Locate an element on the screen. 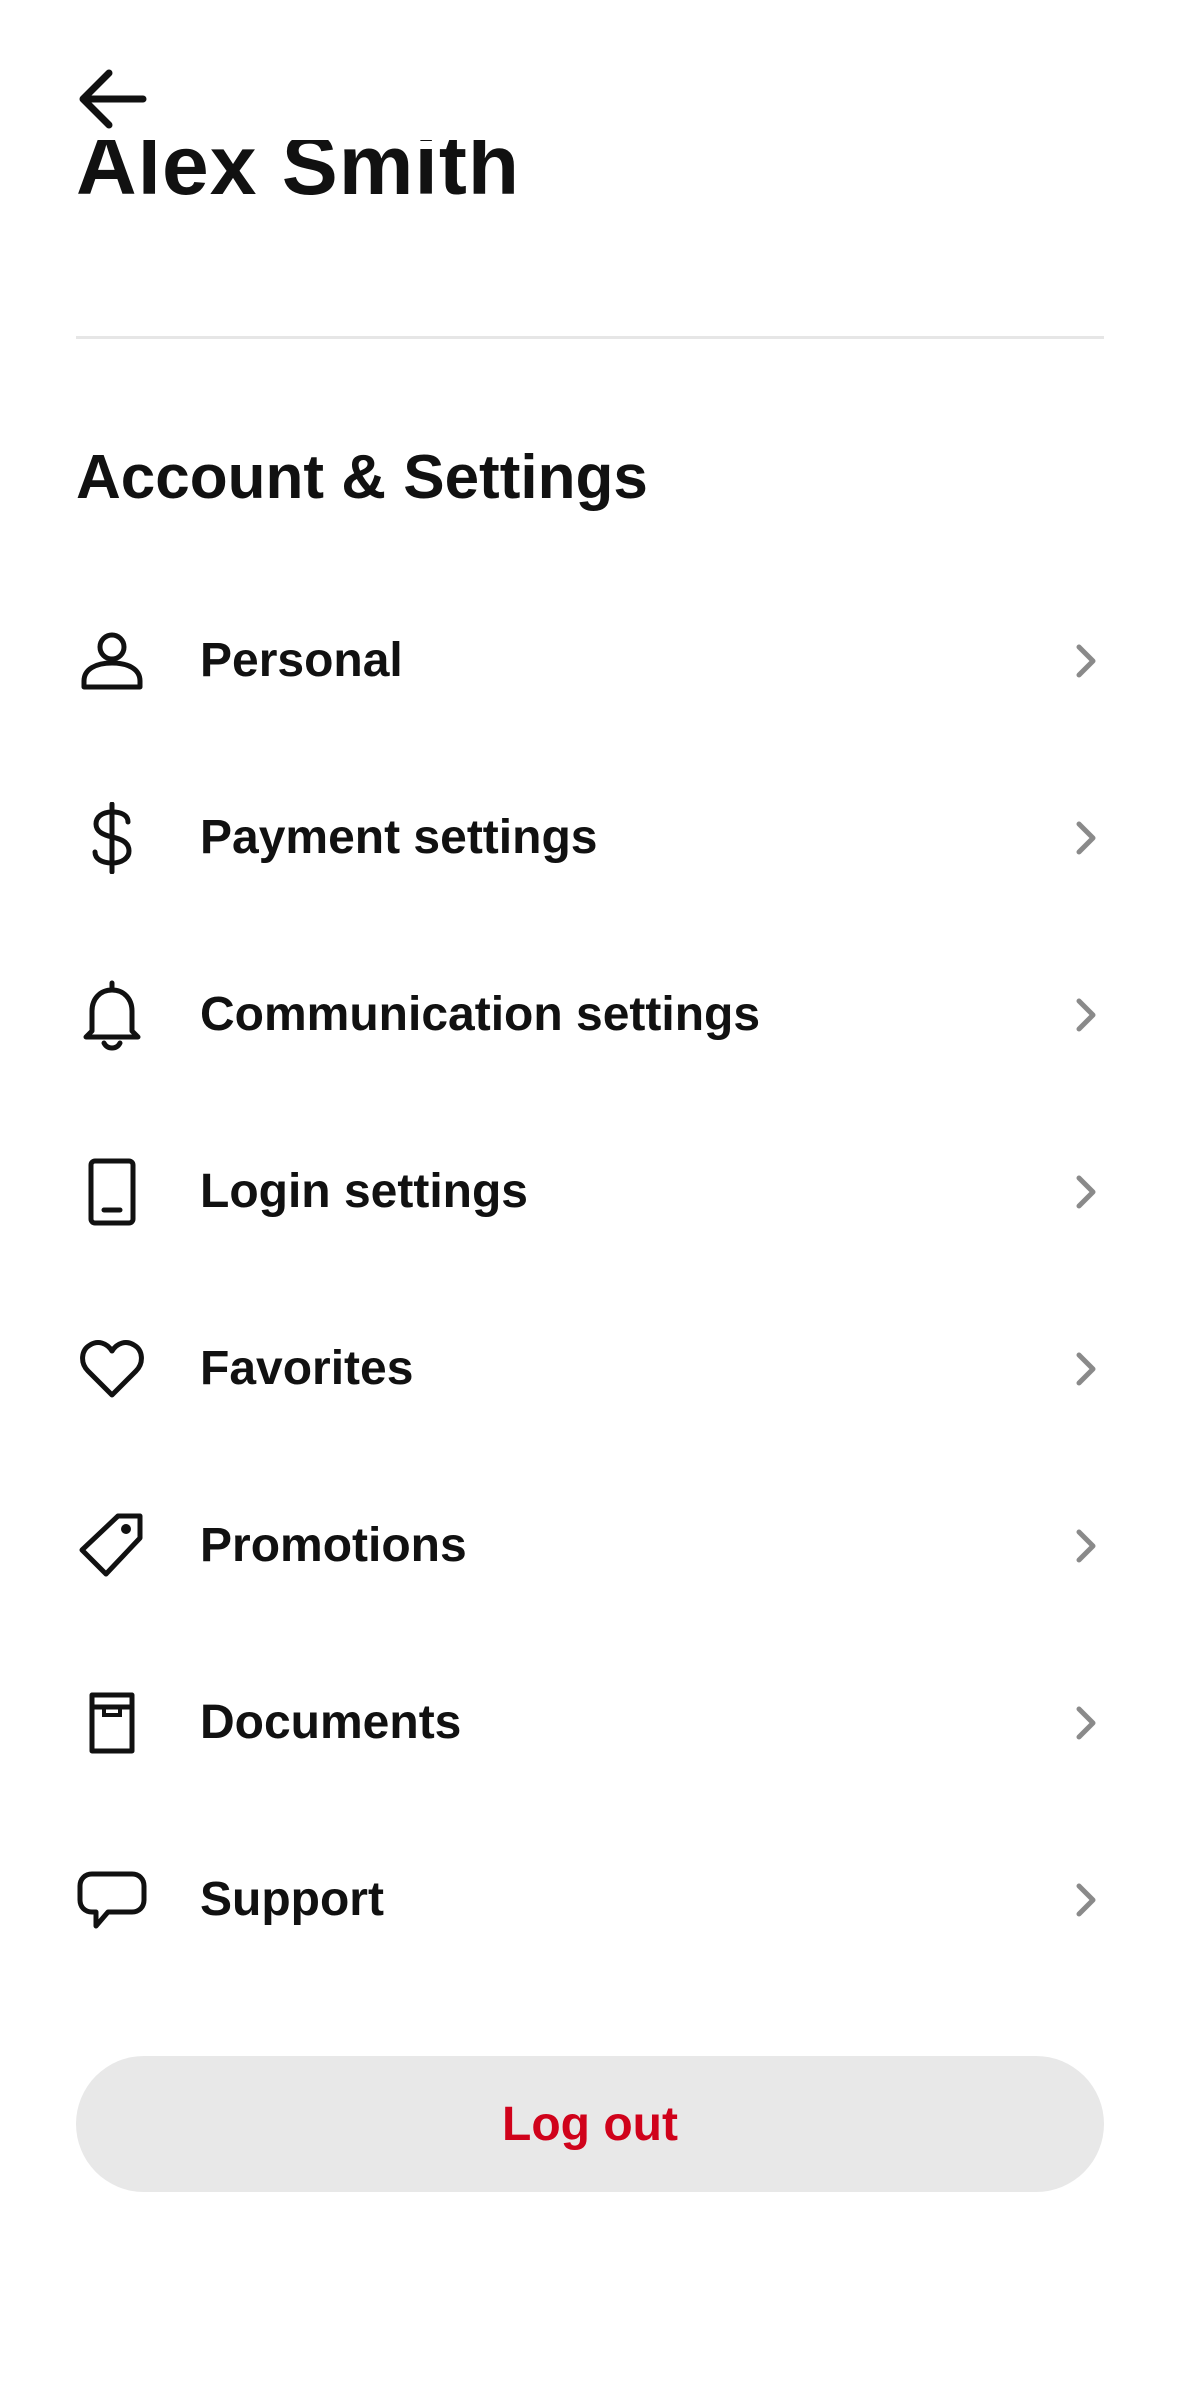  menu-item-communication-settings: Communication settings is located at coordinates (590, 1014).